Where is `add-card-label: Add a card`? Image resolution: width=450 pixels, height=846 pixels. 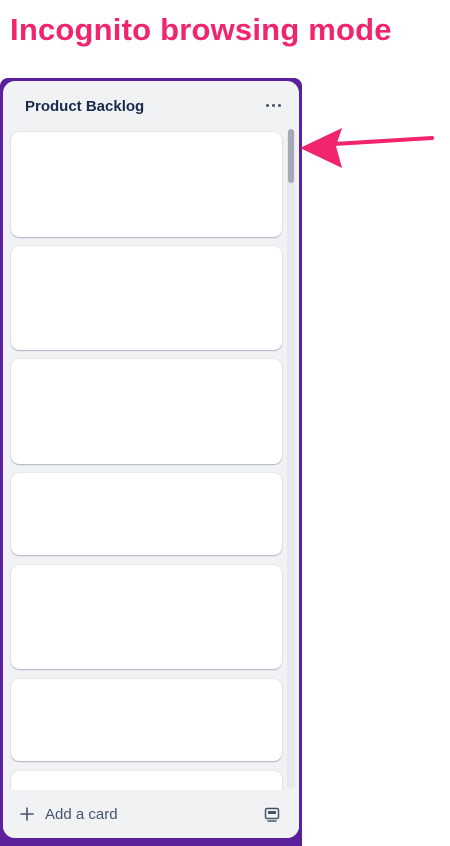 add-card-label: Add a card is located at coordinates (81, 814).